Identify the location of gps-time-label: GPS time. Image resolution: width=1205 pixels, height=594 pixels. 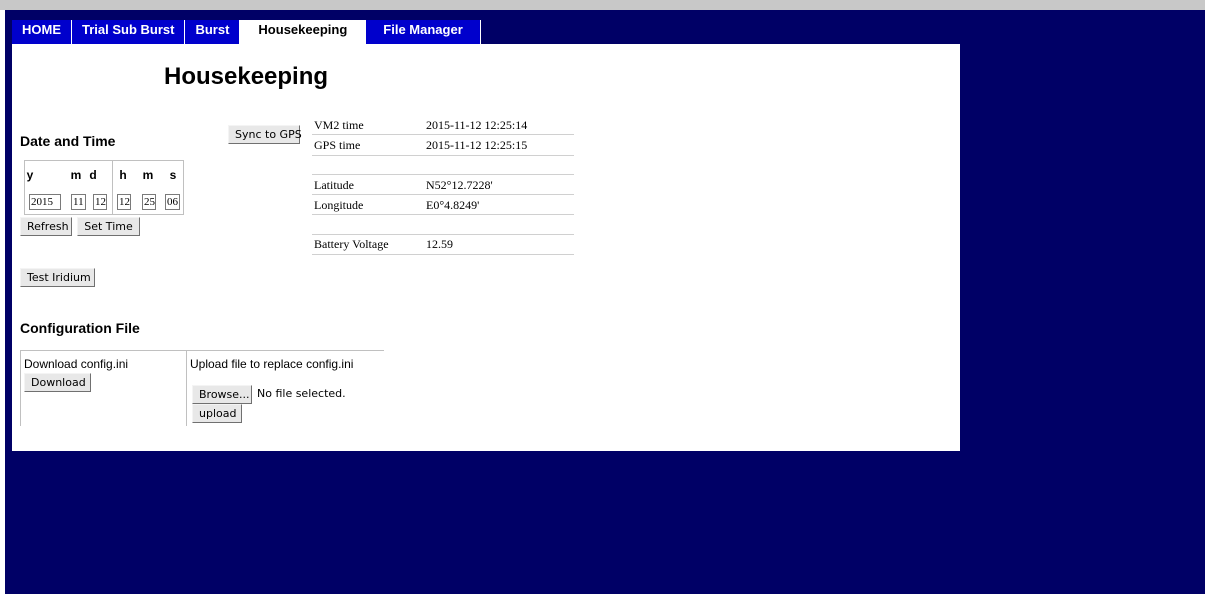
(337, 145).